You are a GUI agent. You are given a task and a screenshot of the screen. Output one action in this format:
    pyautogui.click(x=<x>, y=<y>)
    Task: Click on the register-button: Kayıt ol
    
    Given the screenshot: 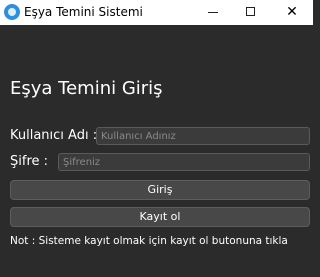 What is the action you would take?
    pyautogui.click(x=160, y=217)
    